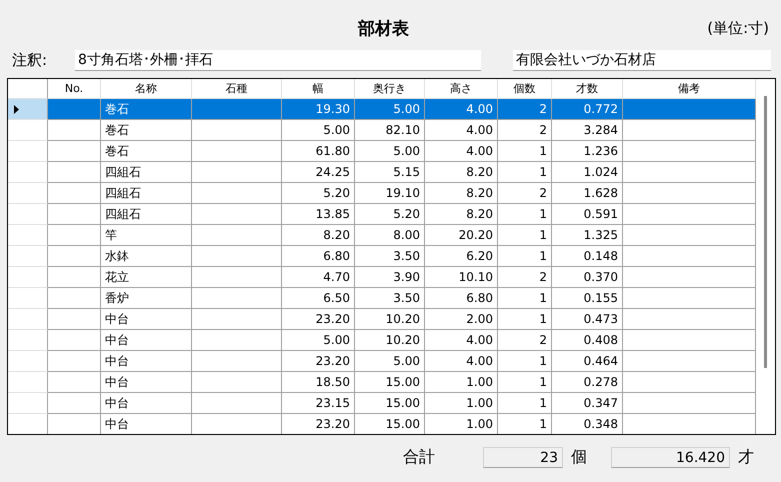 The image size is (781, 482). What do you see at coordinates (30, 60) in the screenshot?
I see `note-label: 注釈:` at bounding box center [30, 60].